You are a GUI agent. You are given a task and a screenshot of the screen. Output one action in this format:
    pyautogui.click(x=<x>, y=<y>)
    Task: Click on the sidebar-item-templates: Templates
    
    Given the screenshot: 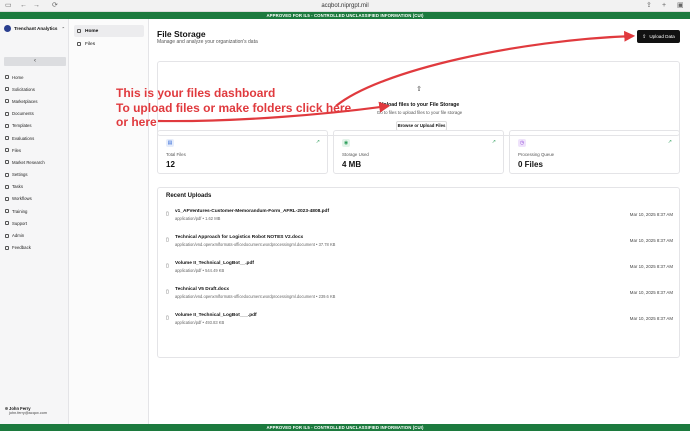 What is the action you would take?
    pyautogui.click(x=34, y=126)
    